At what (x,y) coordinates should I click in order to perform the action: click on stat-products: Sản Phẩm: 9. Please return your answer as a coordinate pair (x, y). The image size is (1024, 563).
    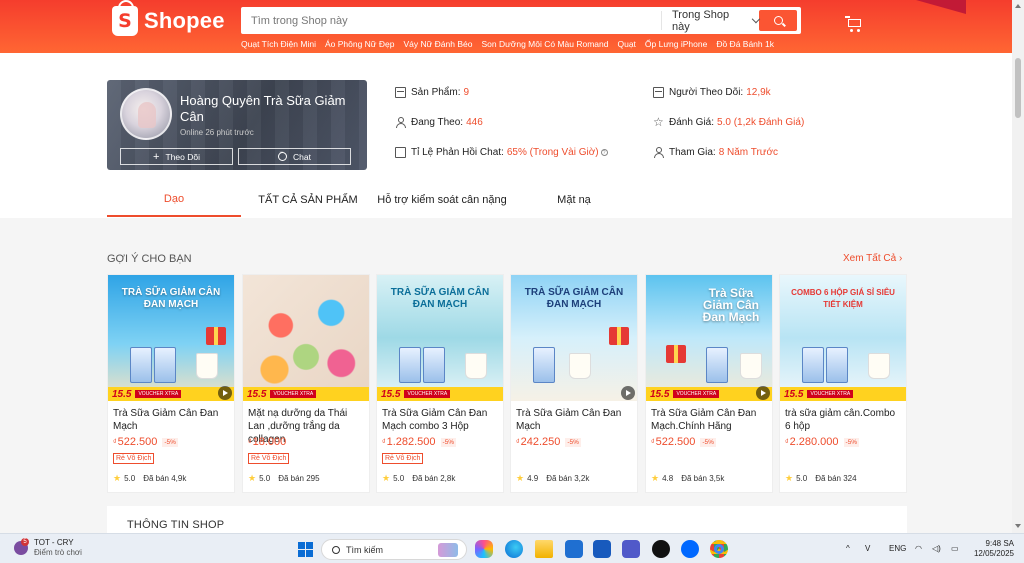
    Looking at the image, I should click on (432, 92).